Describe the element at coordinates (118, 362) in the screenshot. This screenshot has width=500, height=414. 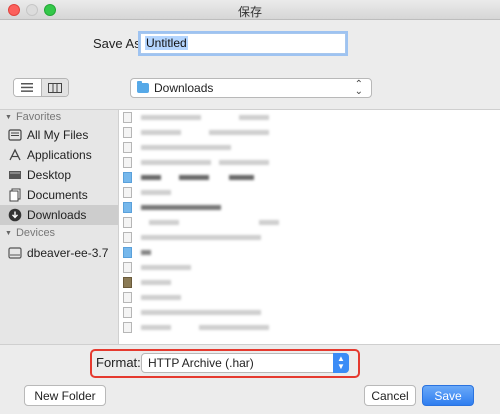
I see `format-label: Format:` at that location.